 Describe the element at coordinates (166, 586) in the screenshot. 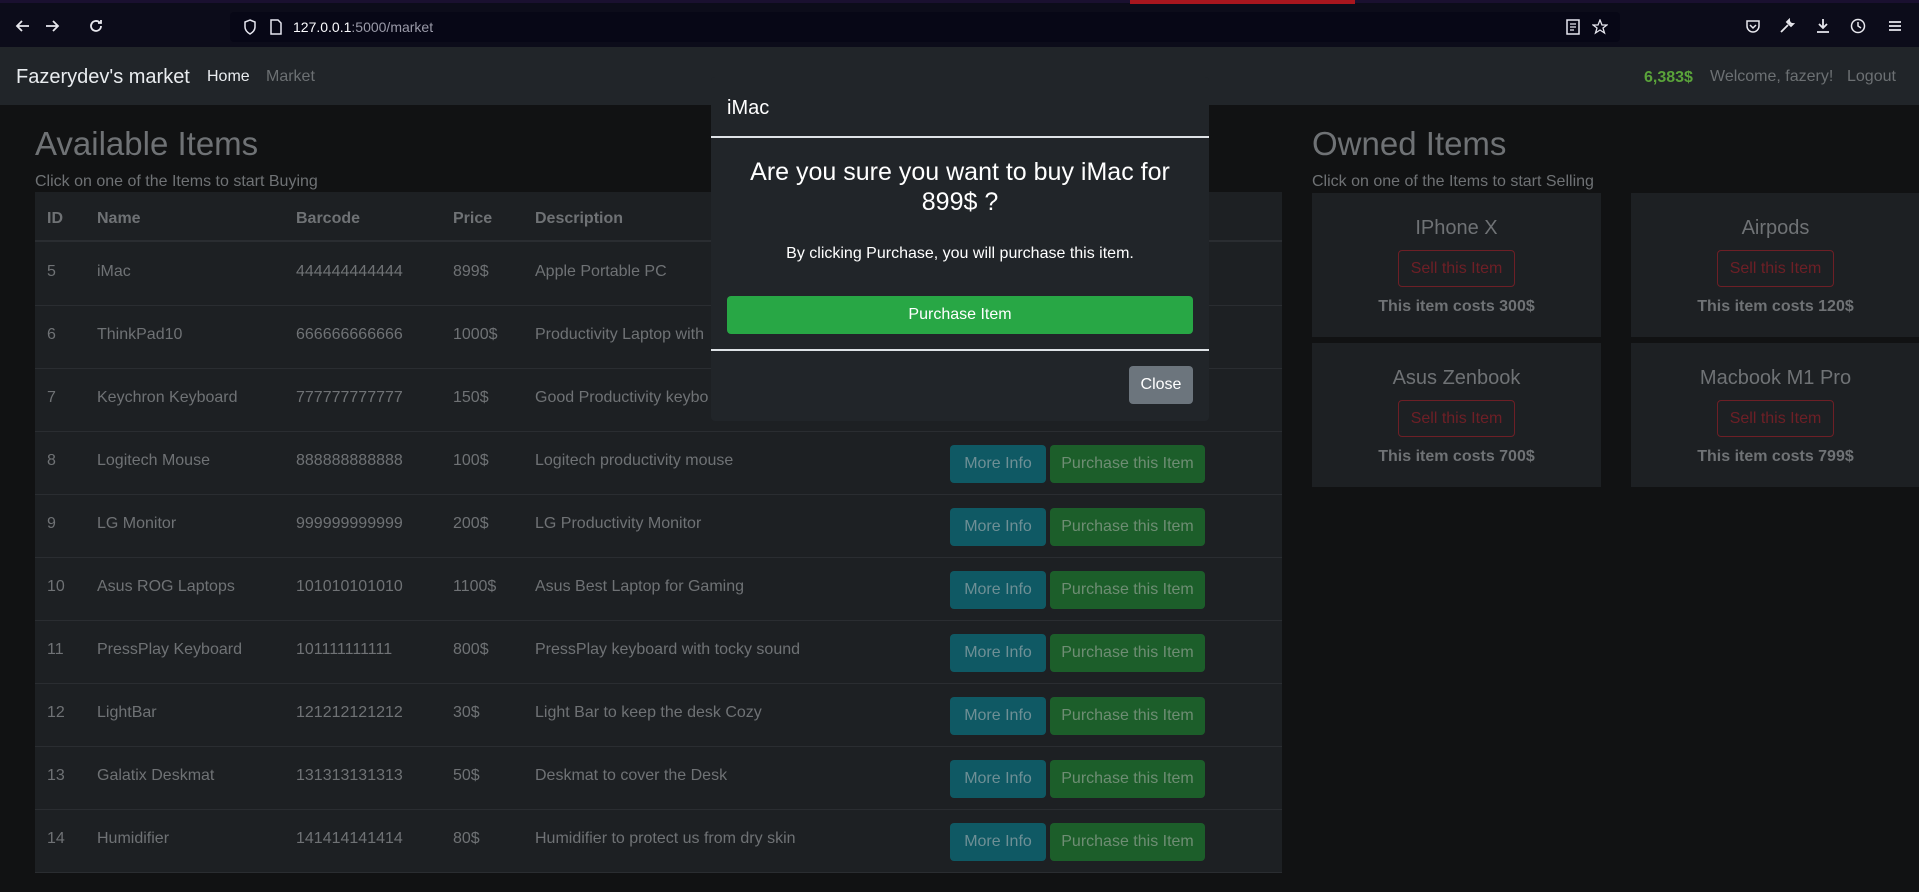

I see `cell-name: Asus ROG Laptops` at that location.